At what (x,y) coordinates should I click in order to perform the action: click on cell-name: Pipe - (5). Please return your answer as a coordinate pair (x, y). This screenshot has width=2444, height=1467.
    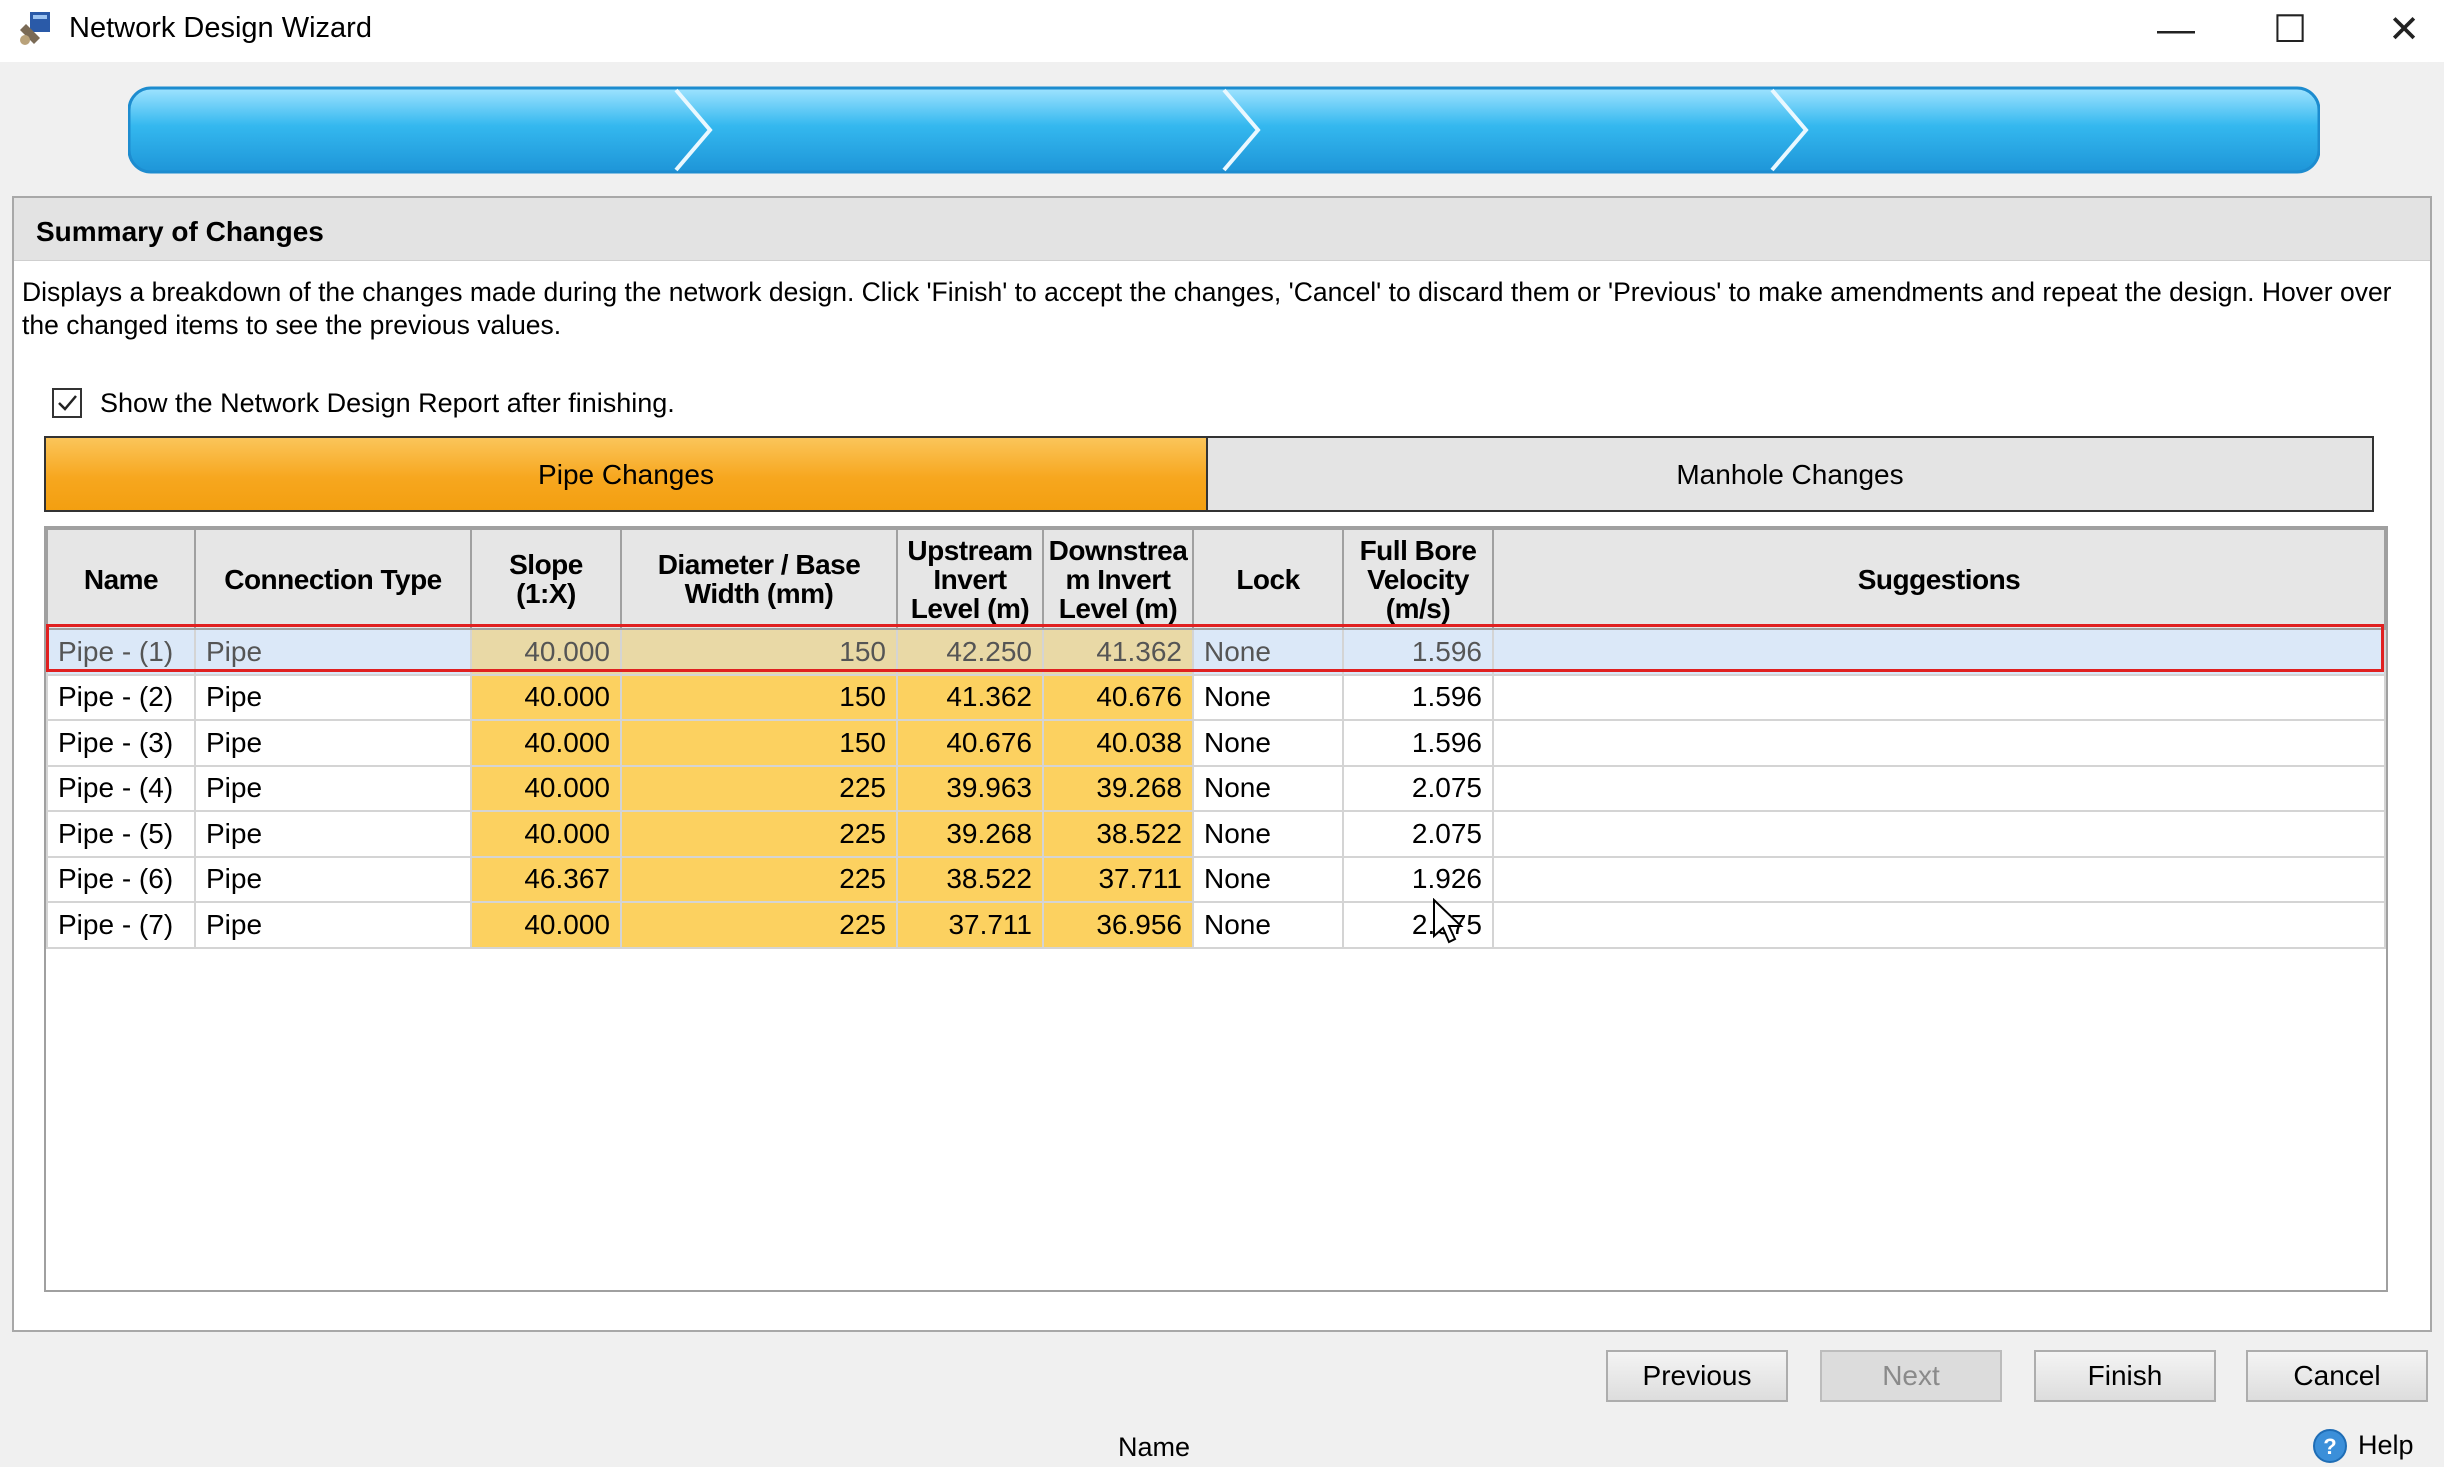
    Looking at the image, I should click on (121, 834).